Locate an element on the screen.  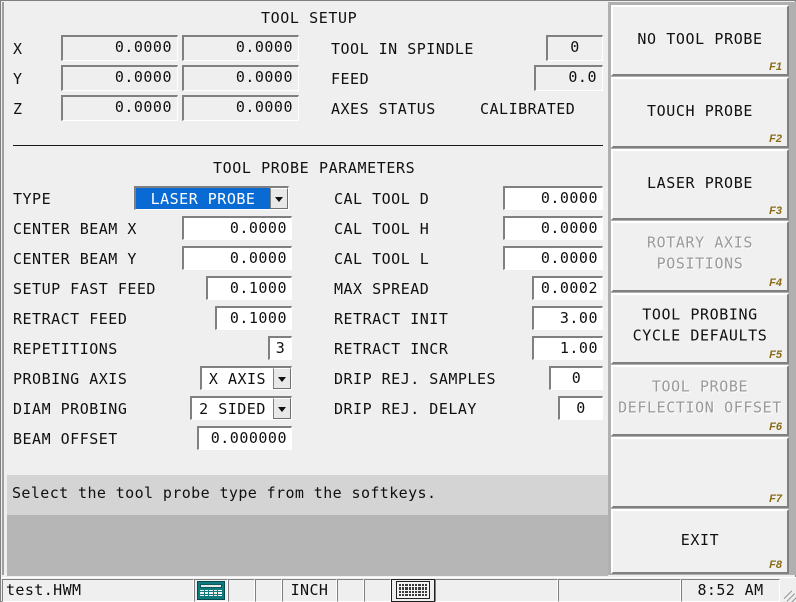
setup-fast-feed-input: 0.1000 is located at coordinates (249, 288).